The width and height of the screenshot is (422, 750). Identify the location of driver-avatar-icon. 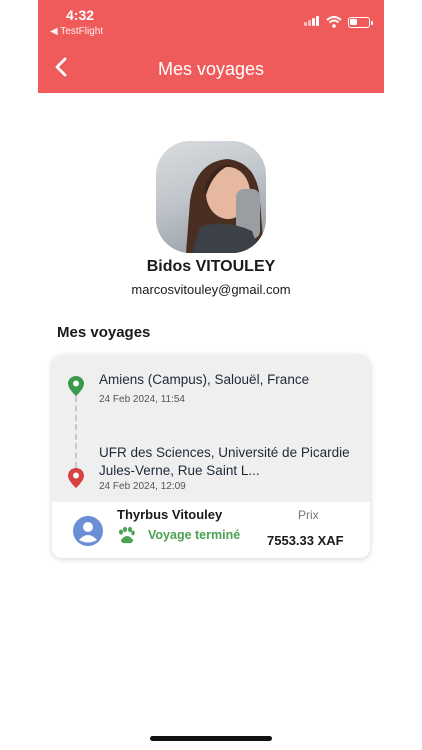
(88, 531).